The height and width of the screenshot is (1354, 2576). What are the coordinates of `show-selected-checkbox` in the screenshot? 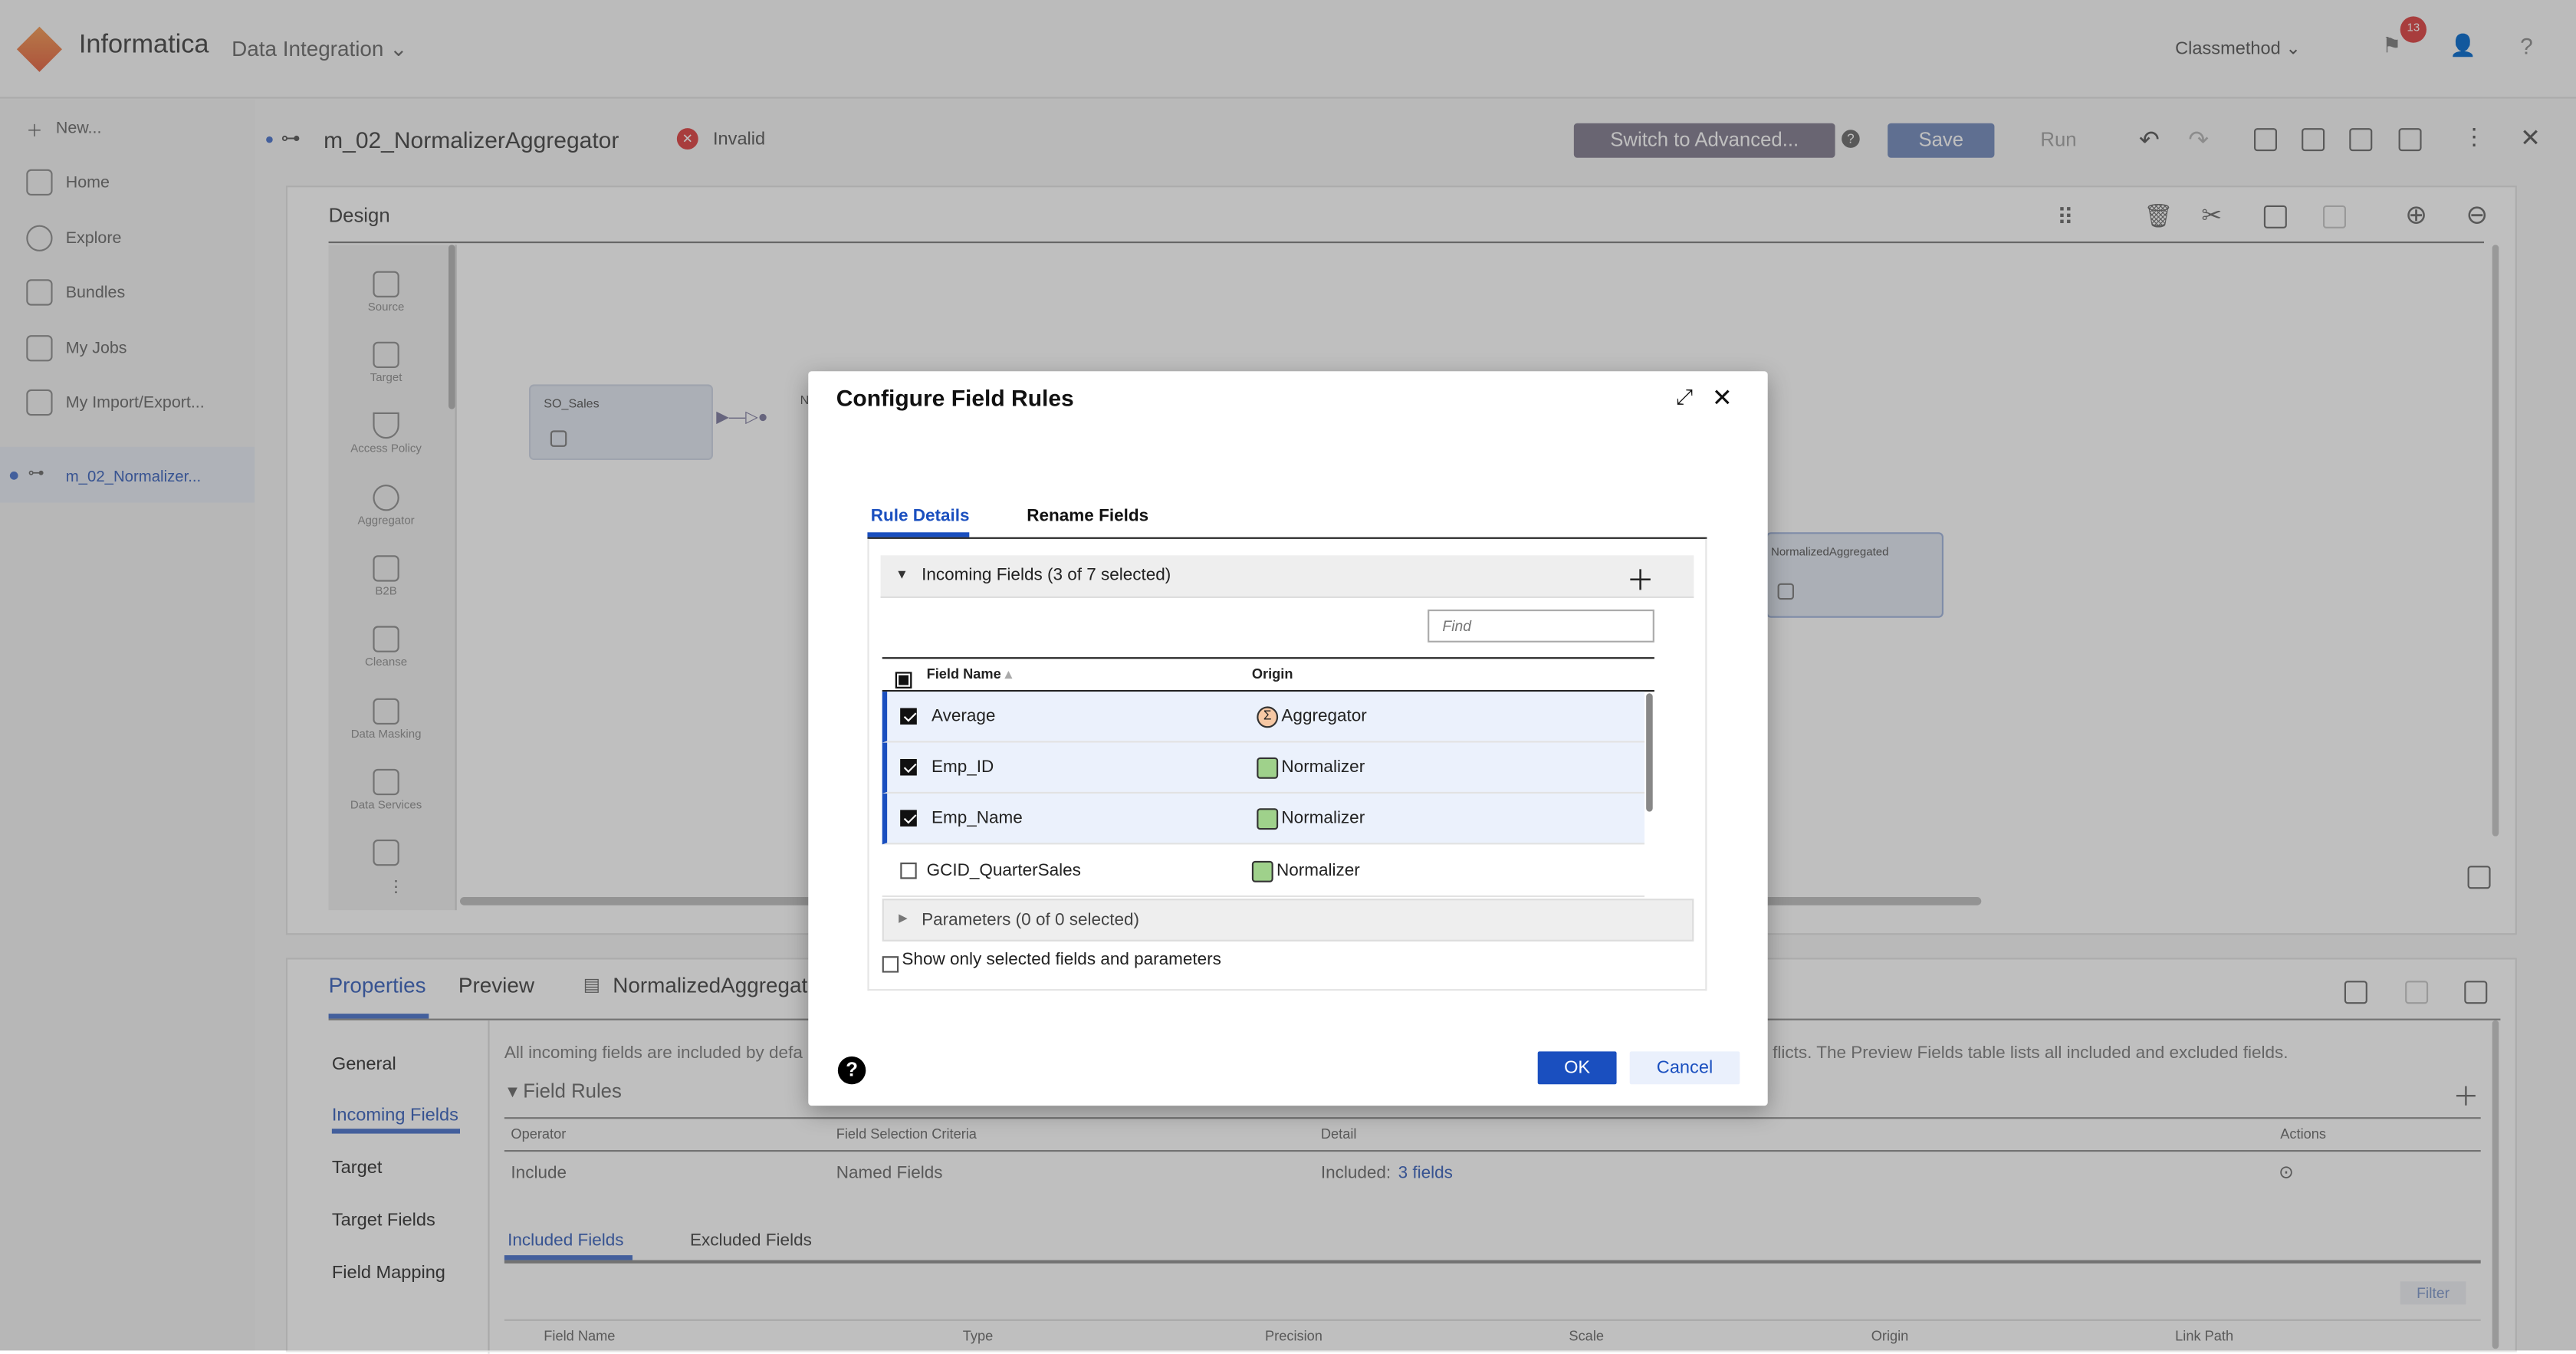 It's located at (890, 964).